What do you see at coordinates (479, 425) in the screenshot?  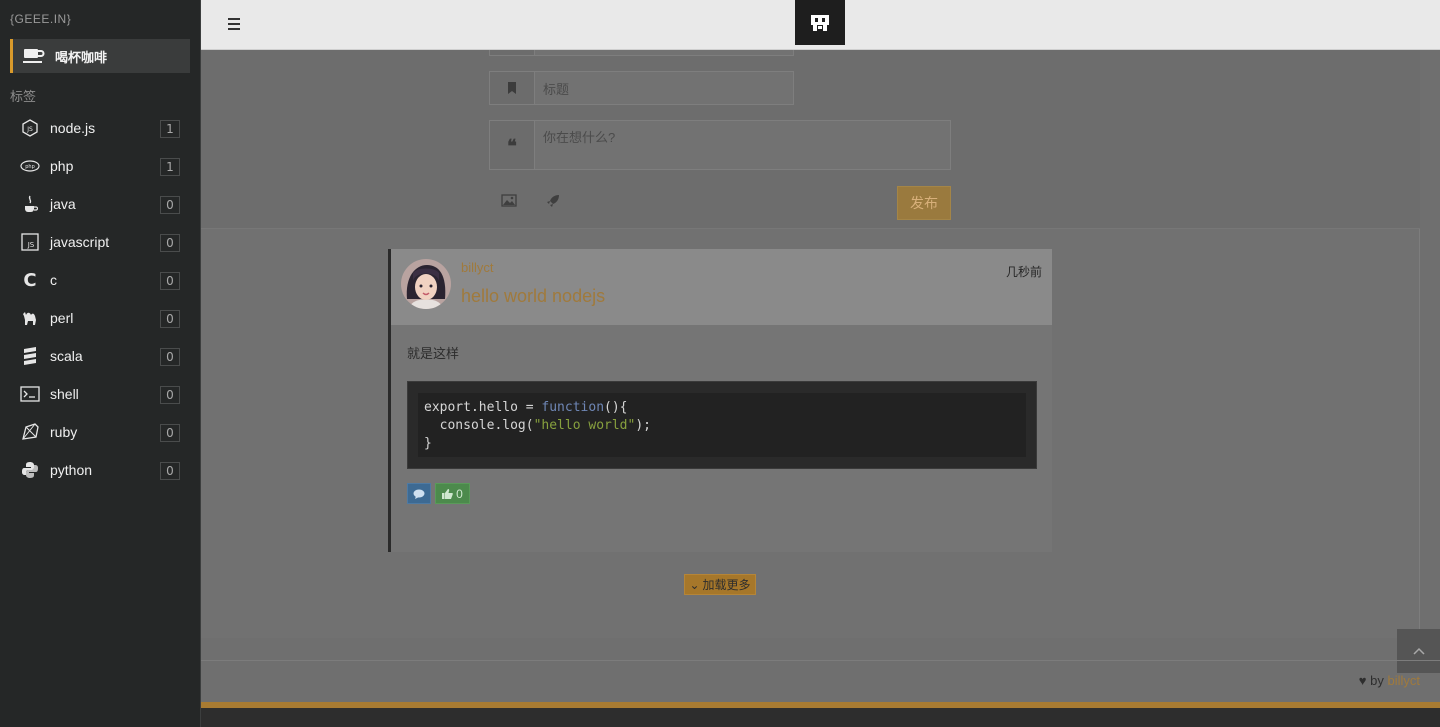 I see `code-token: console.log(` at bounding box center [479, 425].